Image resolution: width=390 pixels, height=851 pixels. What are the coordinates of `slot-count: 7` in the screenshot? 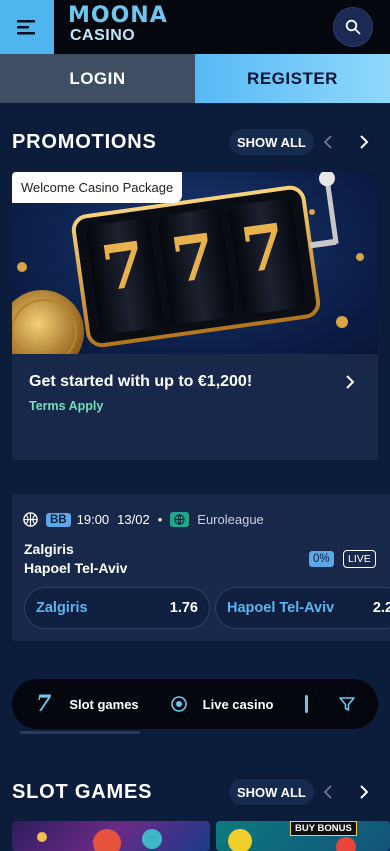 It's located at (44, 704).